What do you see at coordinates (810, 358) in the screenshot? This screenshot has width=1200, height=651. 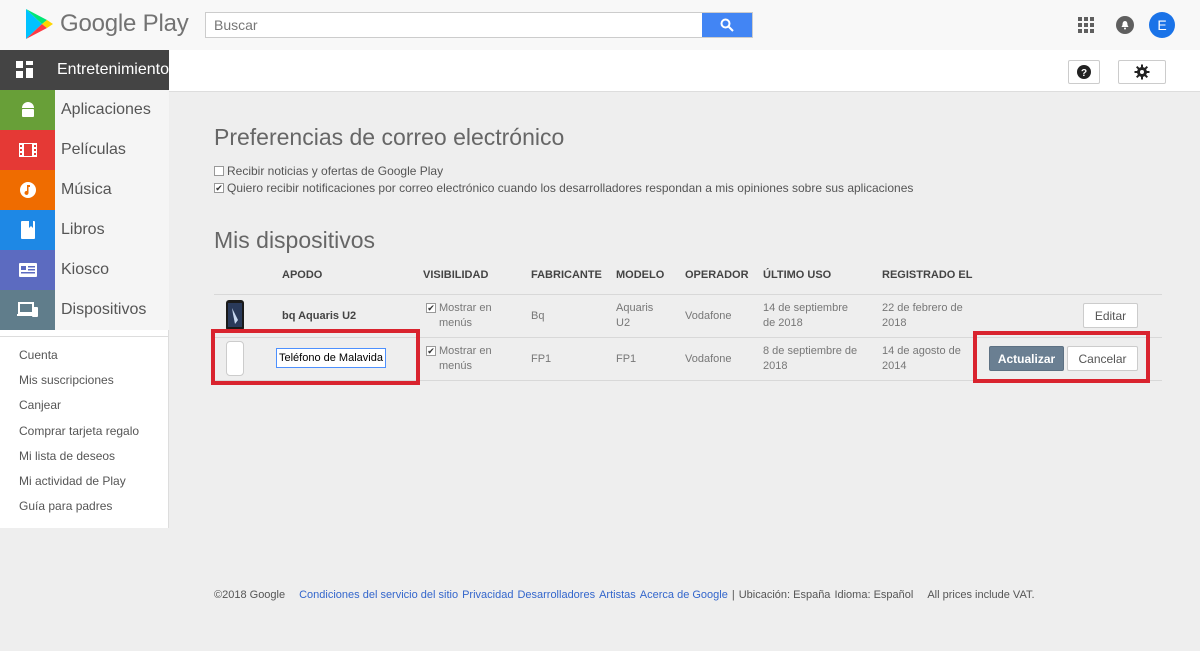 I see `device-last-used: 8 de septiembre de 2018` at bounding box center [810, 358].